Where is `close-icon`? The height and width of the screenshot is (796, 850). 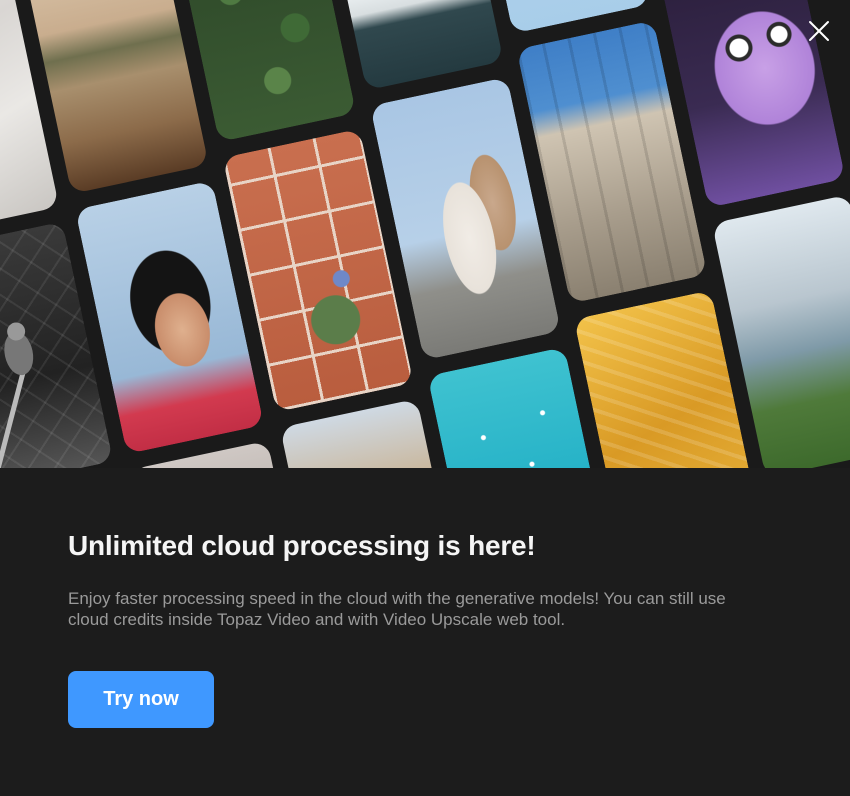 close-icon is located at coordinates (819, 31).